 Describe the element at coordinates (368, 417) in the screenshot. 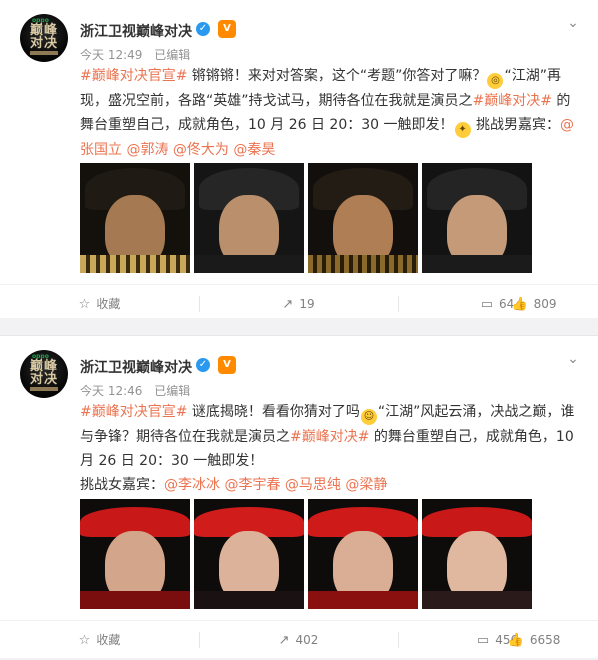

I see `wink-emoji-icon: ☺` at that location.